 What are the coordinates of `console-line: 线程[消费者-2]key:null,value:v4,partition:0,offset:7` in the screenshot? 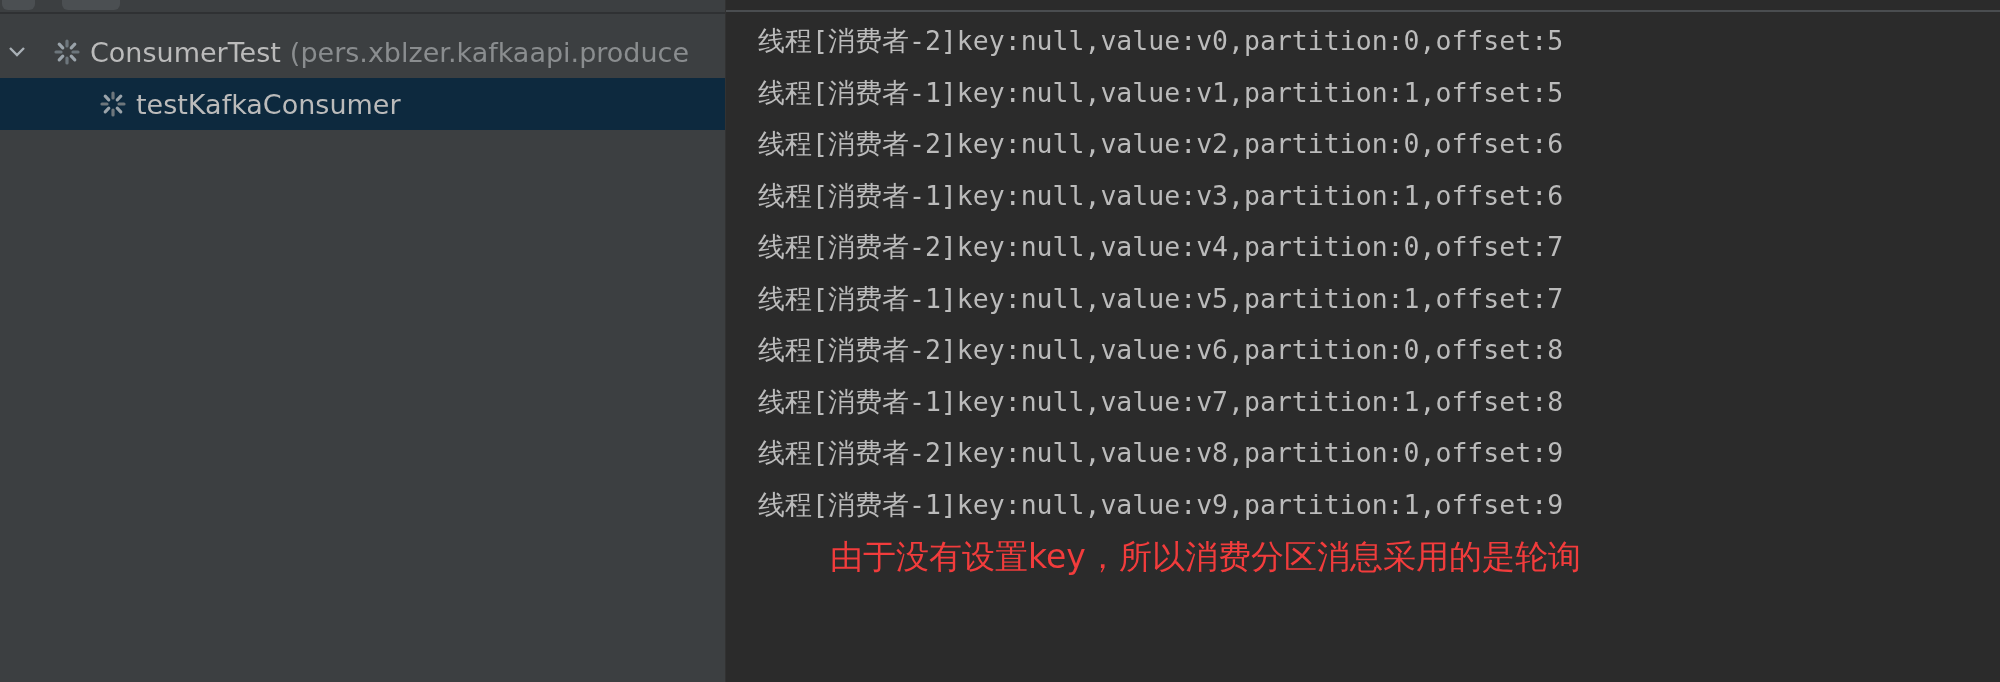 It's located at (1161, 247).